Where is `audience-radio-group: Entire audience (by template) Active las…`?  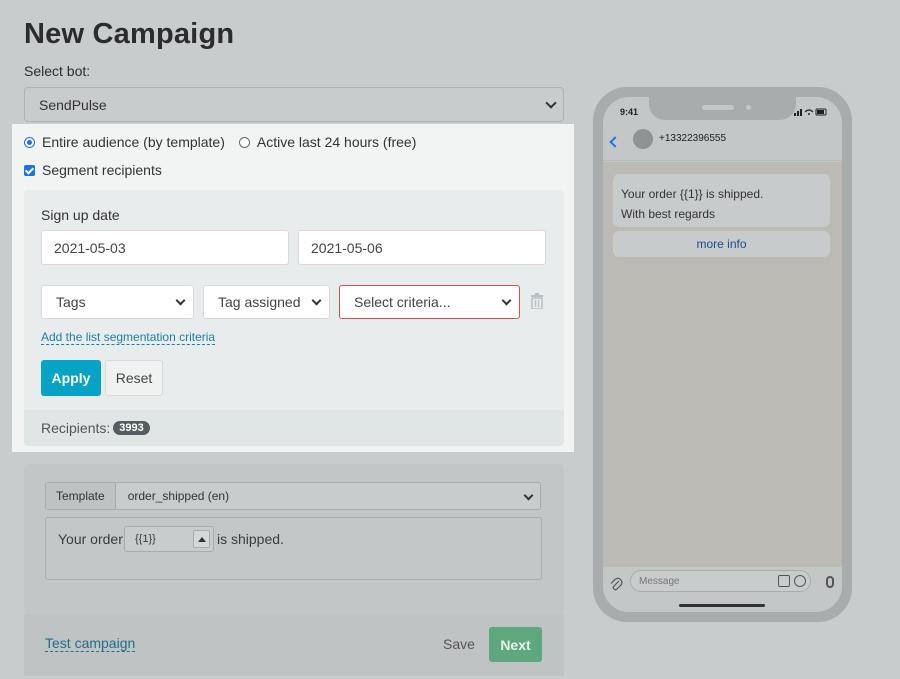
audience-radio-group: Entire audience (by template) Active las… is located at coordinates (227, 142).